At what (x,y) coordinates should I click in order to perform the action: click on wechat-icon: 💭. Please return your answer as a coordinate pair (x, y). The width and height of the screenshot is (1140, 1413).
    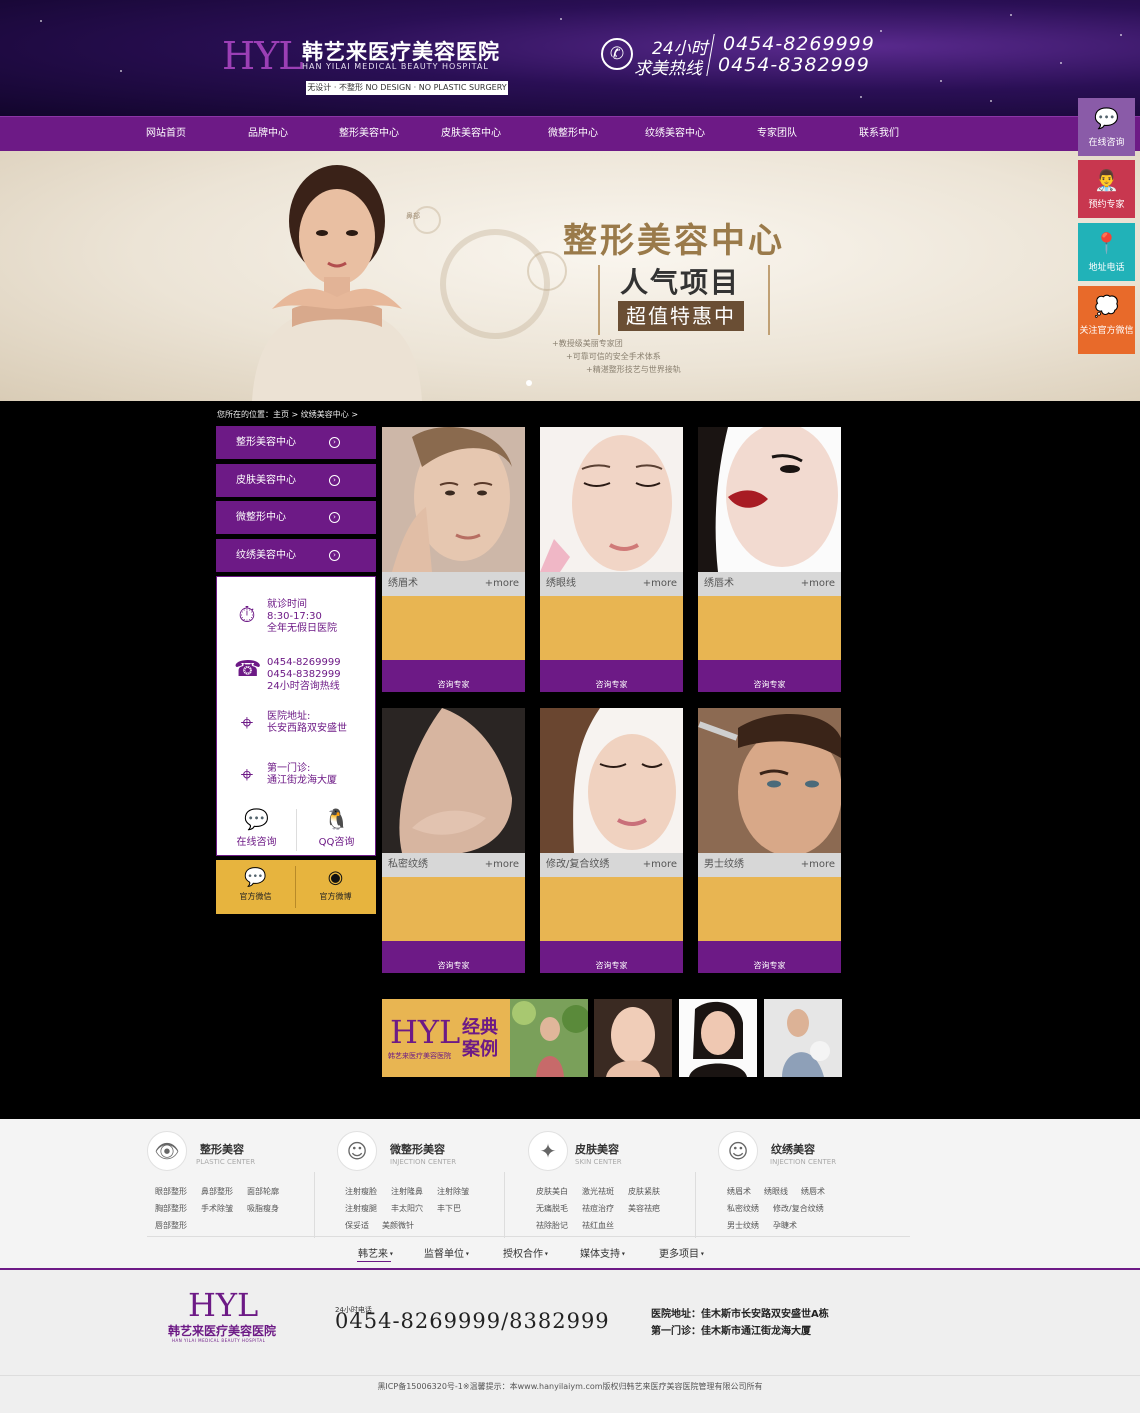
    Looking at the image, I should click on (1106, 306).